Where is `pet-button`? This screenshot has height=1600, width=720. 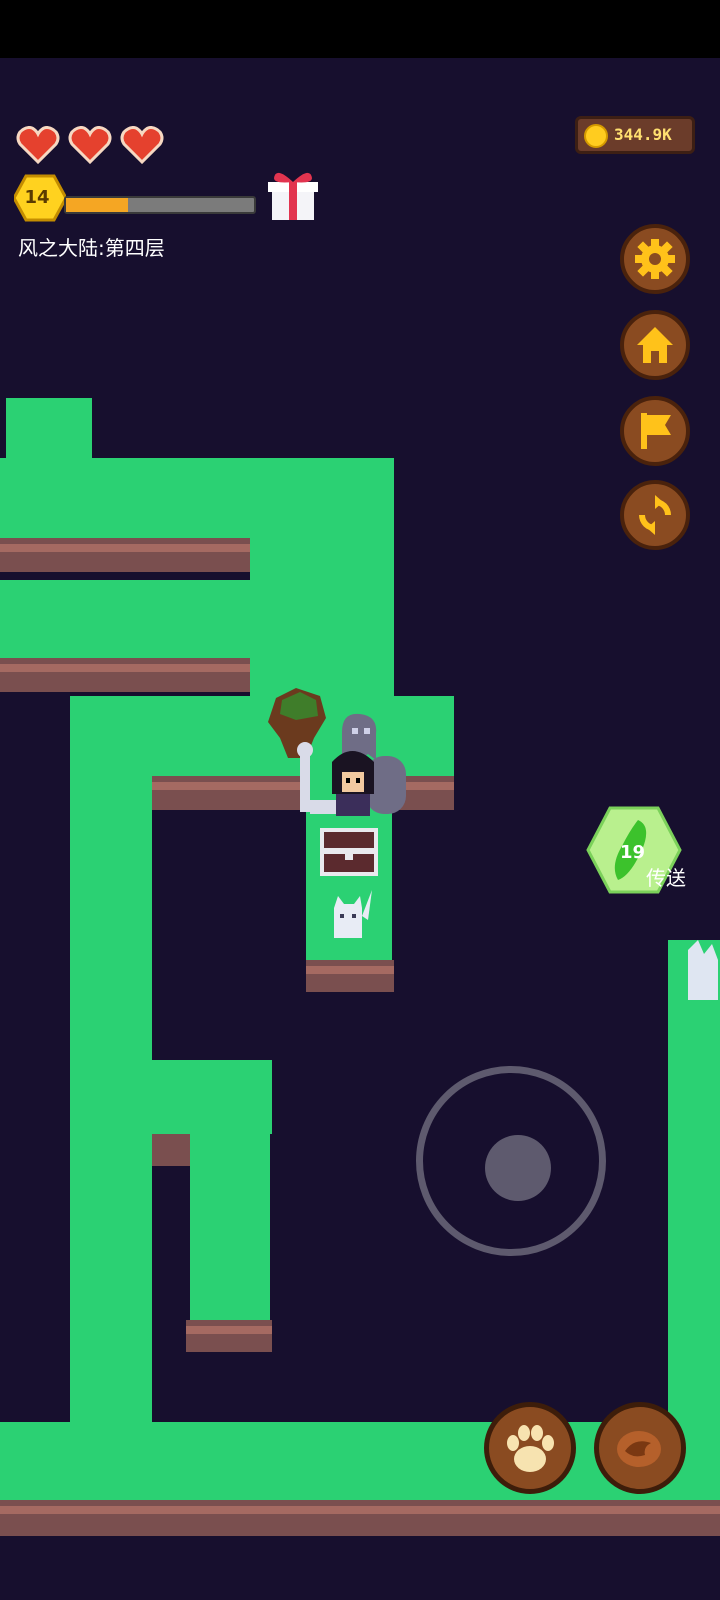
pet-button is located at coordinates (530, 1448).